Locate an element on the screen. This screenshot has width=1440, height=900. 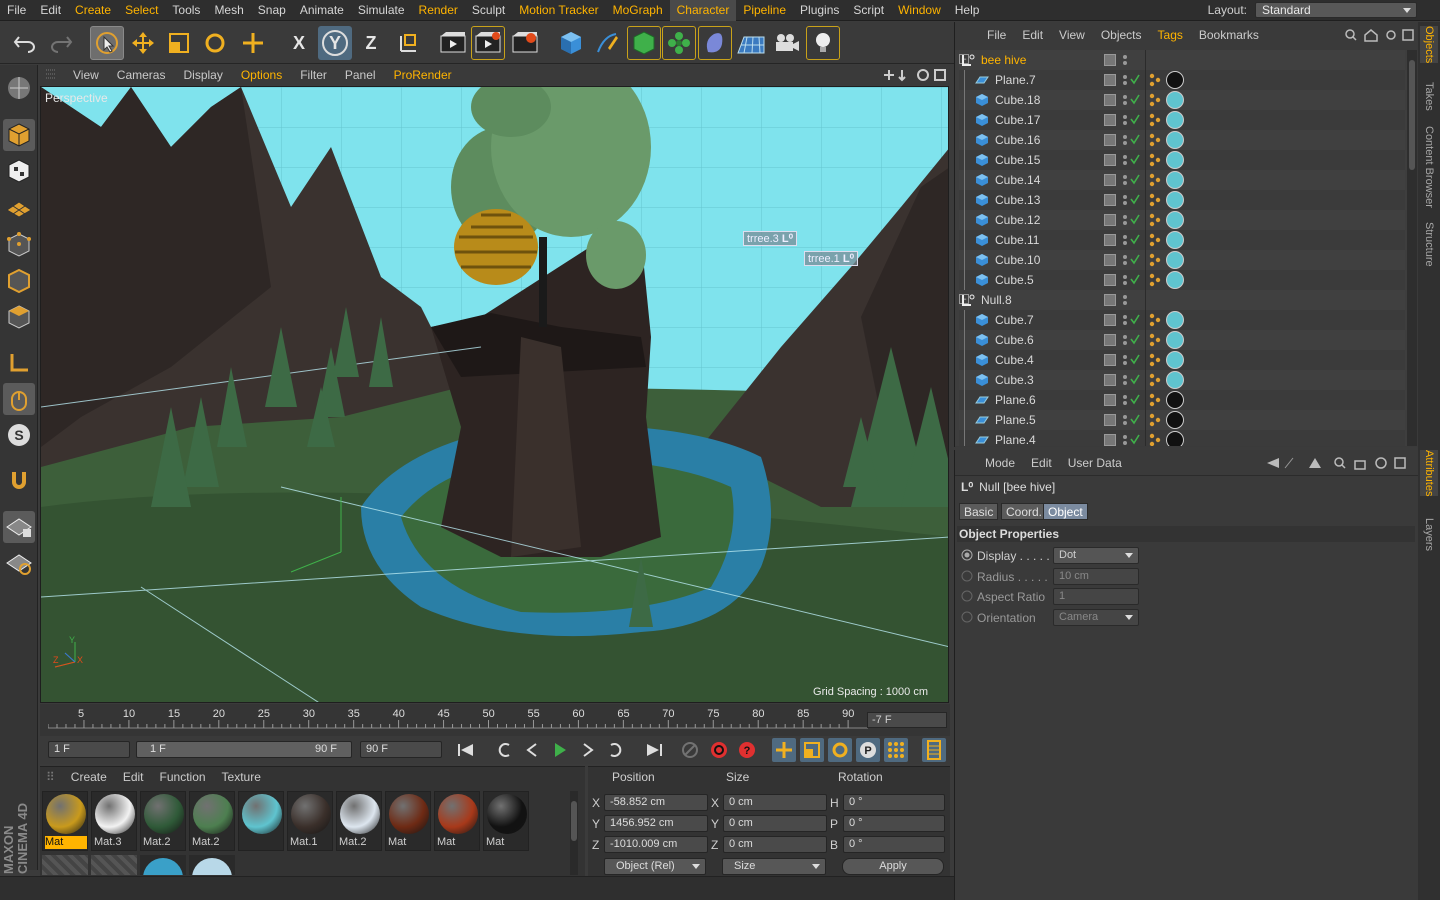
timeline-ruler: 5 10 15 20 25 30 35 40 45 50 55 60 65 70 75 80 85 90 -7 F is located at coordinates (495, 720).